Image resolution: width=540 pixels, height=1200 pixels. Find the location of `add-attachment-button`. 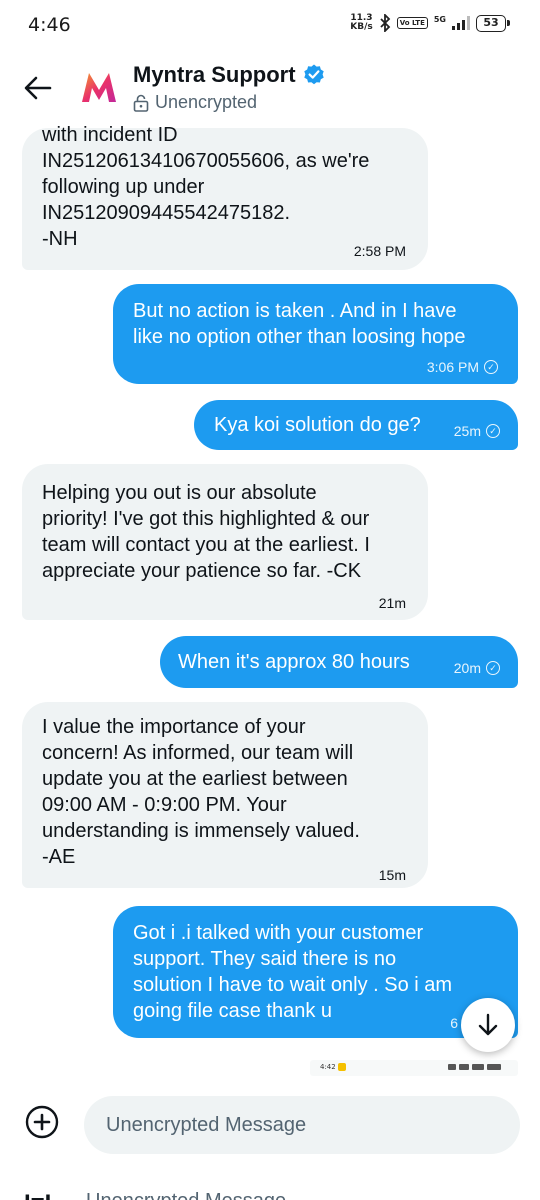

add-attachment-button is located at coordinates (42, 1122).